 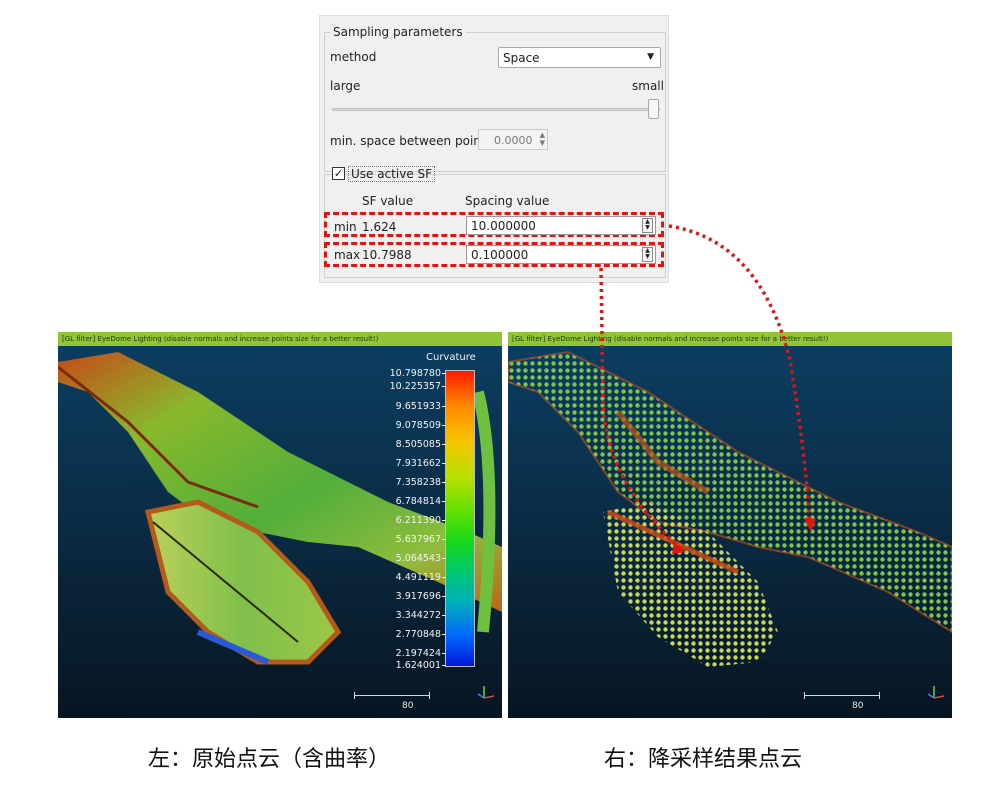 What do you see at coordinates (345, 227) in the screenshot?
I see `min-row-label: min` at bounding box center [345, 227].